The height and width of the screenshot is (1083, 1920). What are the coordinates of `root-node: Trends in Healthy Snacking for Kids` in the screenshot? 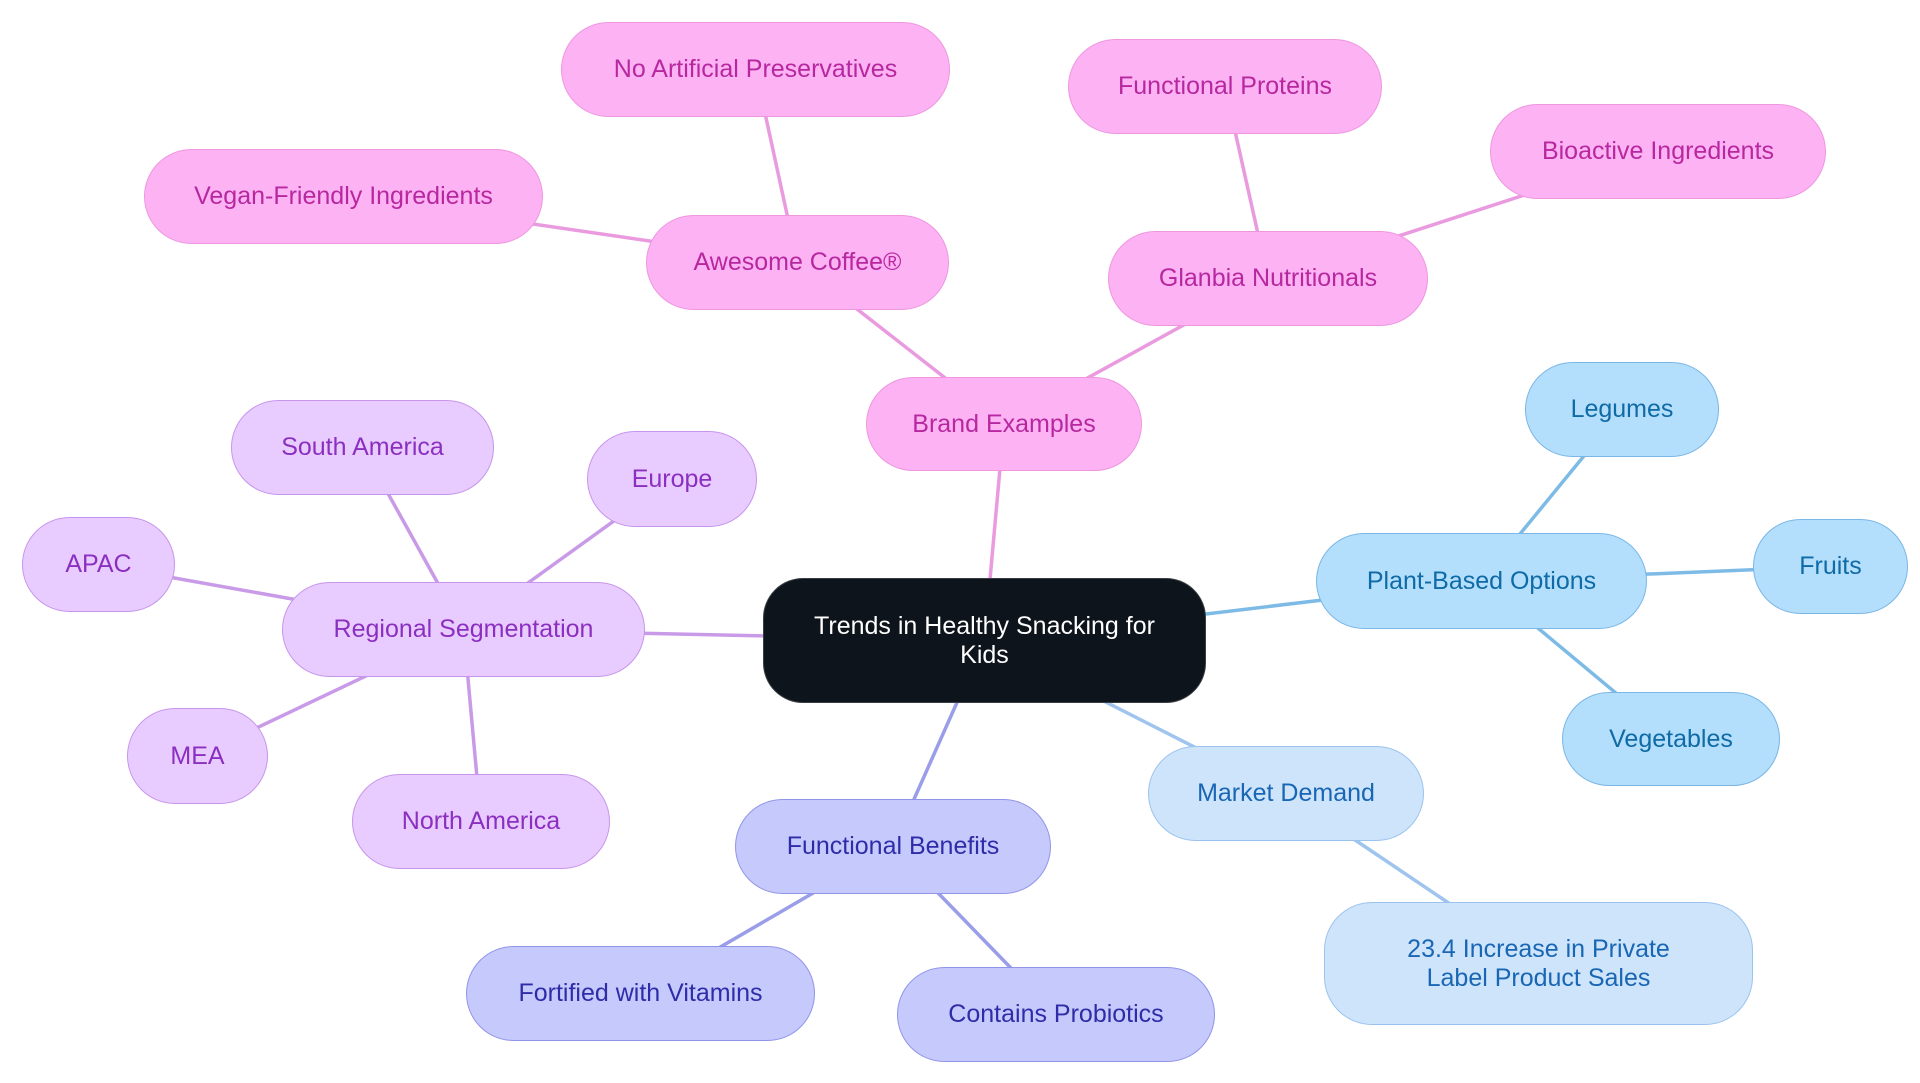 It's located at (984, 640).